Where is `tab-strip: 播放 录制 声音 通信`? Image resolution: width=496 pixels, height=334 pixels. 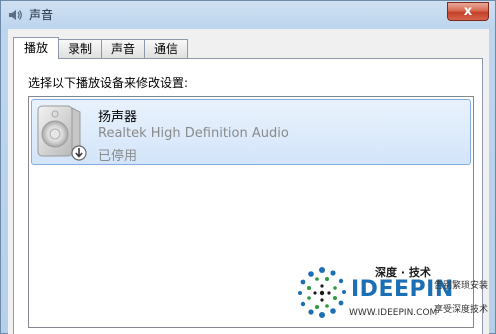
tab-strip: 播放 录制 声音 通信 is located at coordinates (101, 48).